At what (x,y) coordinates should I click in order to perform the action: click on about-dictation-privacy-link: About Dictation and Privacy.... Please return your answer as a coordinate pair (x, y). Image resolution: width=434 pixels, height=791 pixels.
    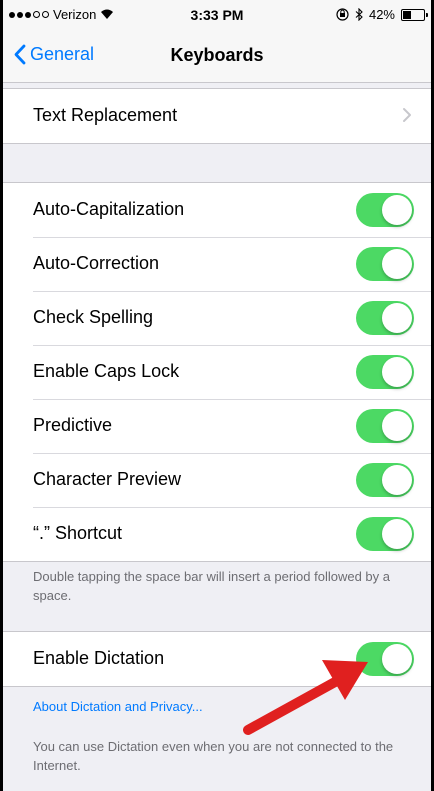
    Looking at the image, I should click on (118, 706).